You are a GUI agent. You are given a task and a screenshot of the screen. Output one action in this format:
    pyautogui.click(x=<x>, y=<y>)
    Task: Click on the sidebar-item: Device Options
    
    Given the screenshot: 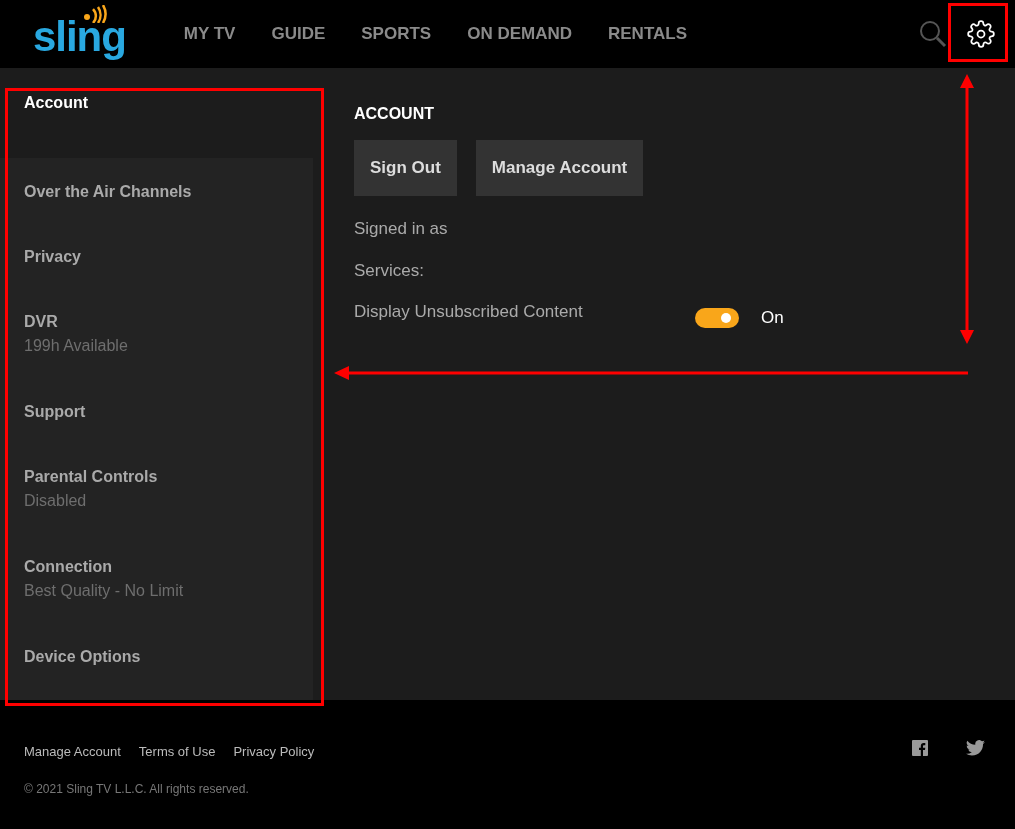 What is the action you would take?
    pyautogui.click(x=156, y=661)
    